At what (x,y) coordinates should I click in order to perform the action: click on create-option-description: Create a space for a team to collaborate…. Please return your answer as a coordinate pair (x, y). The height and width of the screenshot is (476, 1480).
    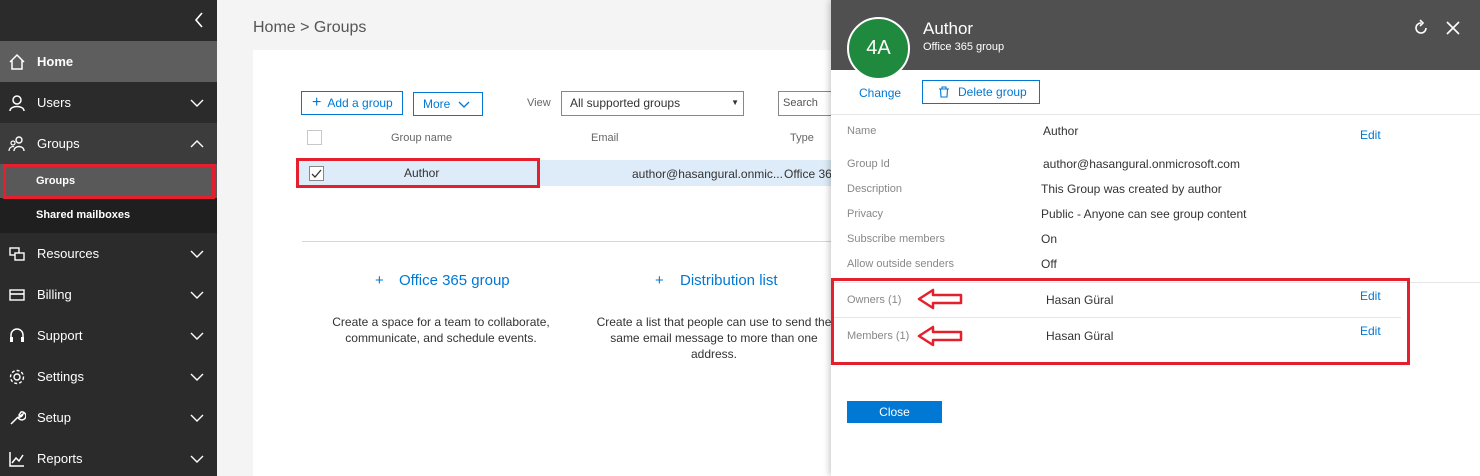
    Looking at the image, I should click on (441, 330).